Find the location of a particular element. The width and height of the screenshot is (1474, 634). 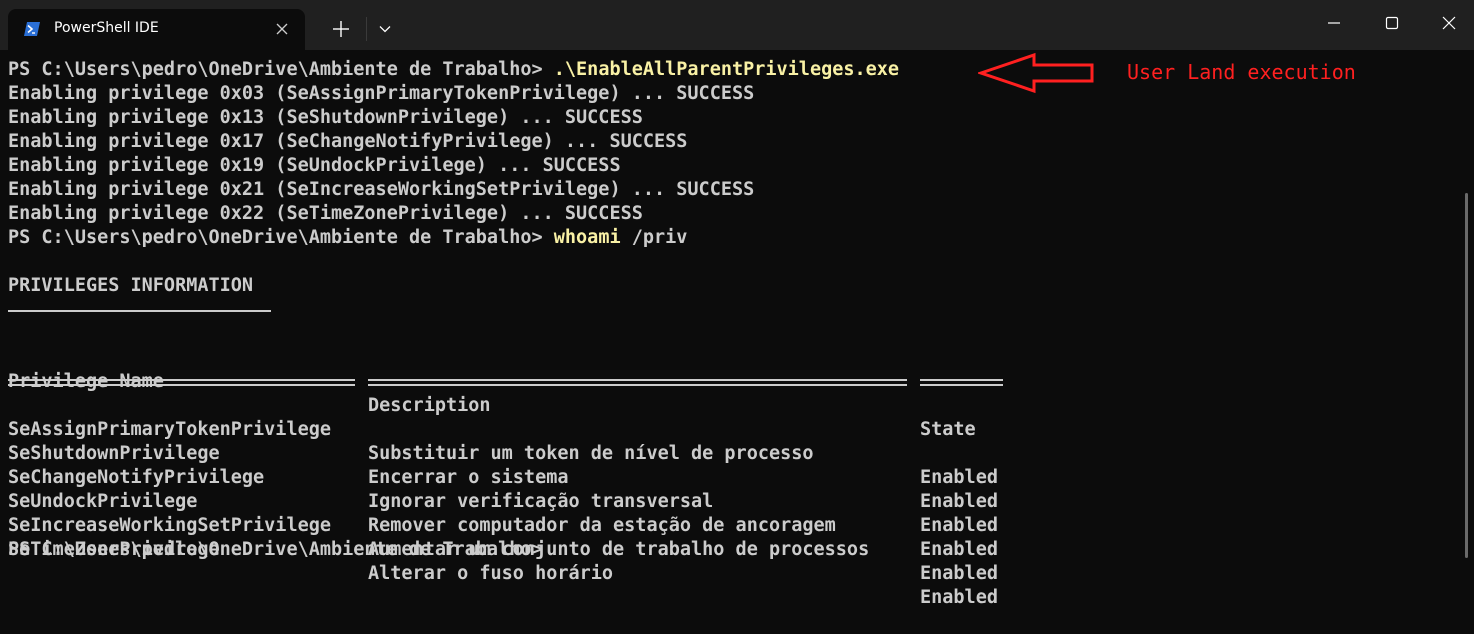

maximize-icon is located at coordinates (1392, 23).